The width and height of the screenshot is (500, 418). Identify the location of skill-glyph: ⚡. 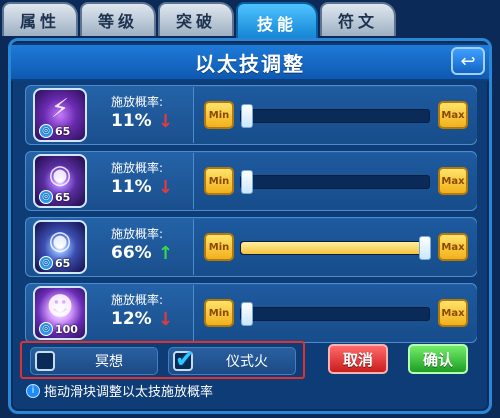
(60, 109).